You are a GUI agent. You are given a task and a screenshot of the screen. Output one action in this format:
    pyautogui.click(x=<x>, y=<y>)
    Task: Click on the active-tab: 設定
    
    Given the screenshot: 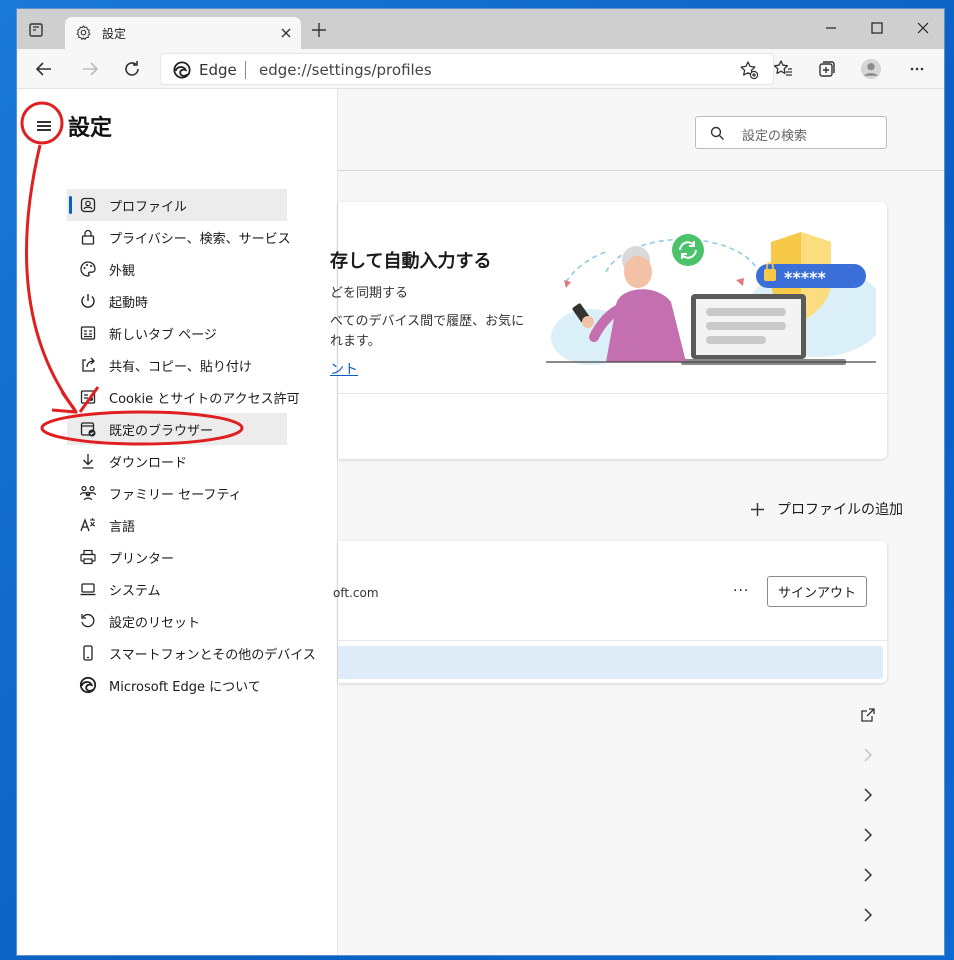 What is the action you would take?
    pyautogui.click(x=183, y=33)
    